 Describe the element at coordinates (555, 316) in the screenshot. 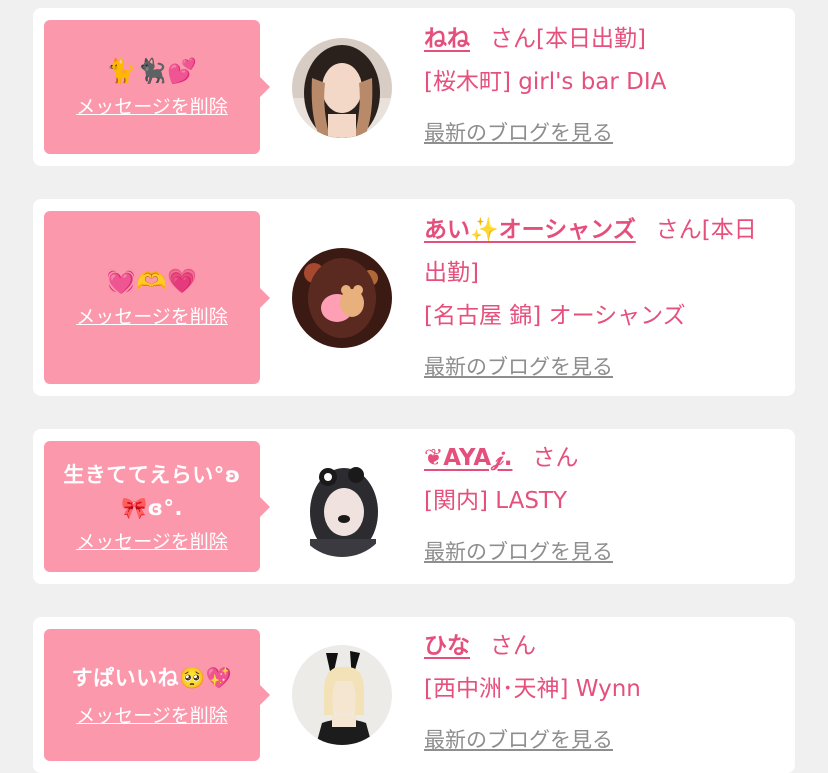

I see `area-shop: [名古屋 錦] オーシャンズ` at that location.